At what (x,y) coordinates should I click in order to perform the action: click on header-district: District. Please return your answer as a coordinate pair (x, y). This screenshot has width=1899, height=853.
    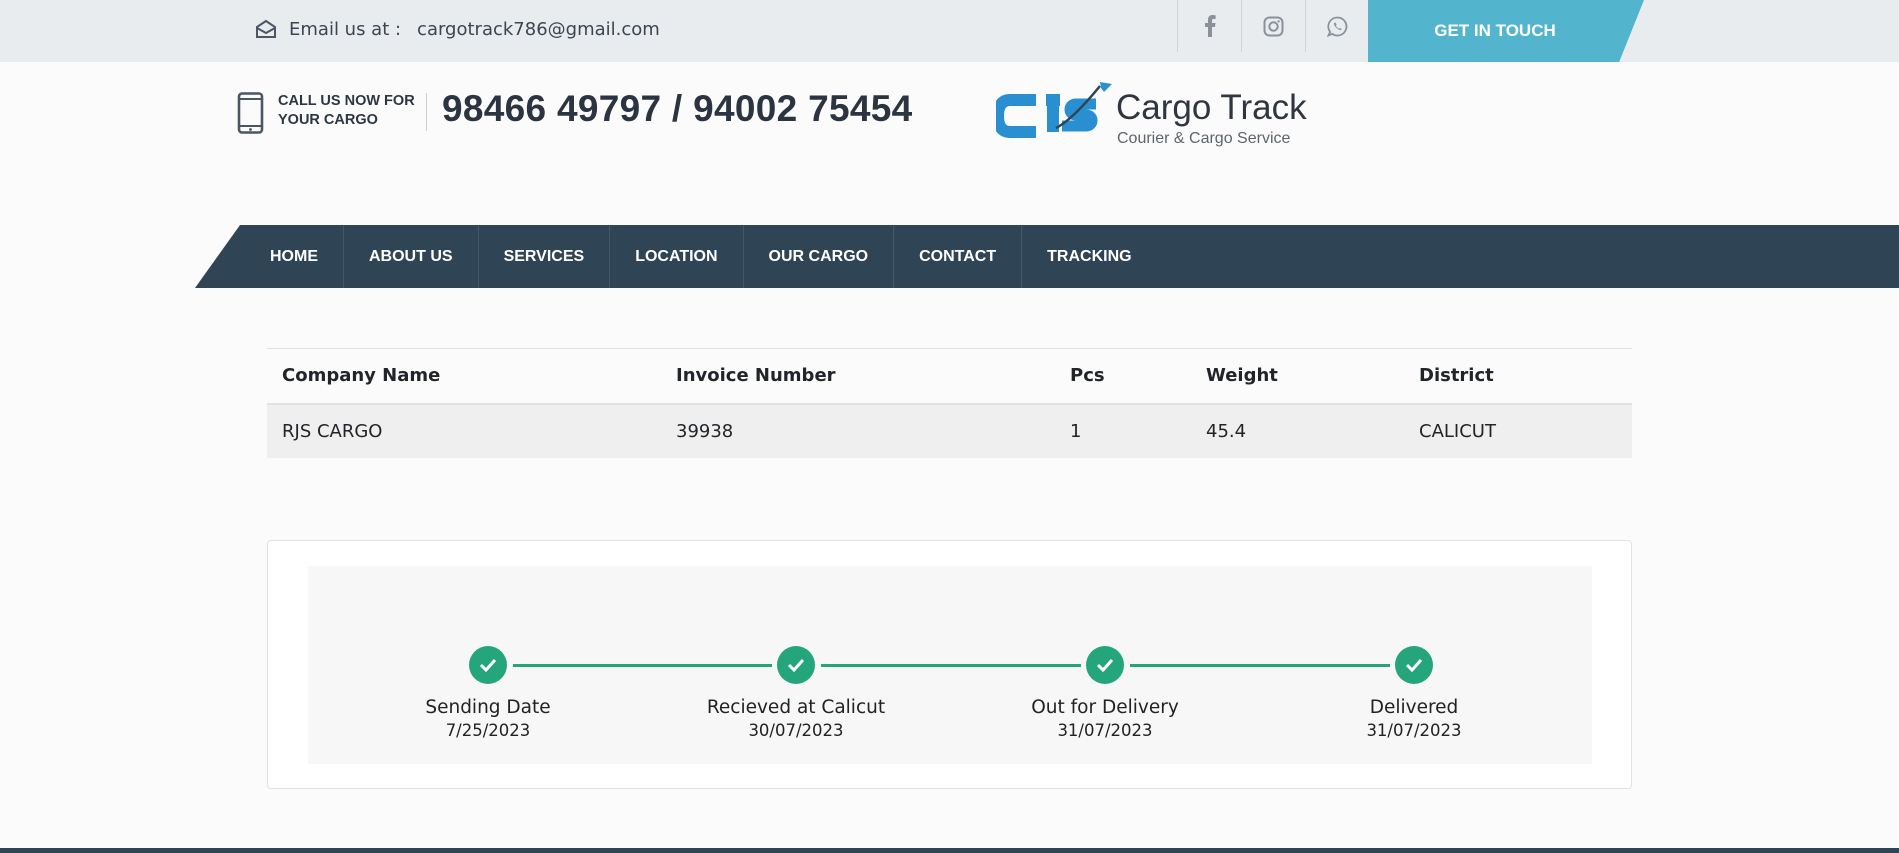
    Looking at the image, I should click on (1518, 376).